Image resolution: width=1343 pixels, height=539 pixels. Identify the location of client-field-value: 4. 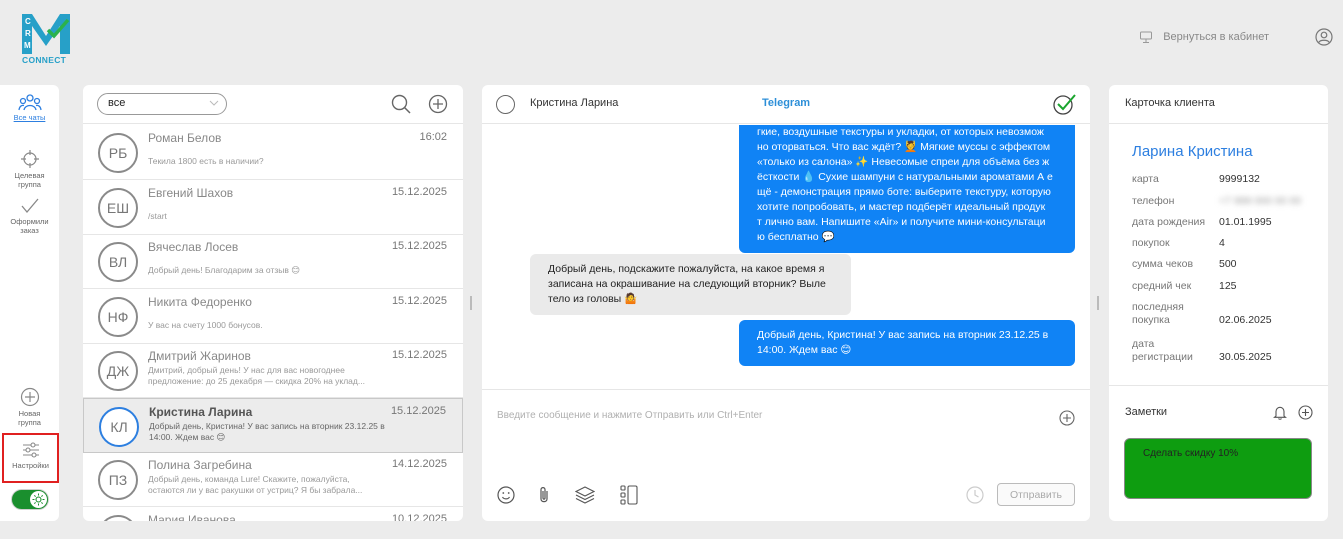
(1222, 243).